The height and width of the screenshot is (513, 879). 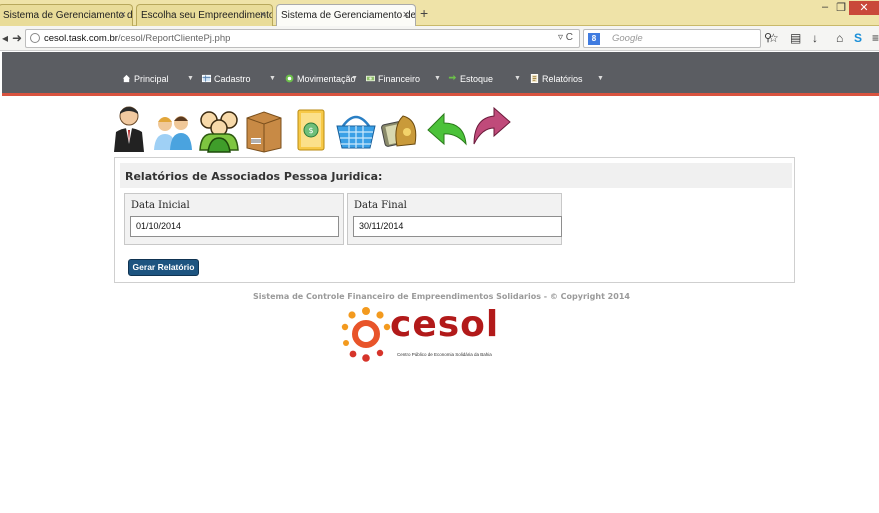 I want to click on home-icon: ⌂, so click(x=839, y=38).